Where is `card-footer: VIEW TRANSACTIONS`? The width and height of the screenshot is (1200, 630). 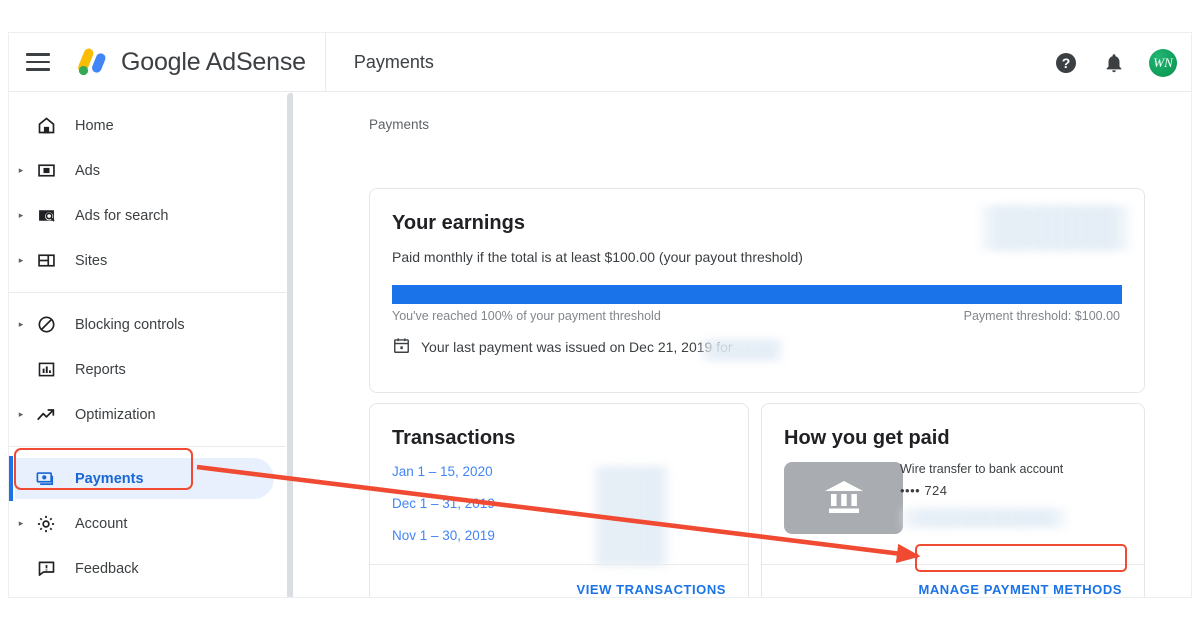
card-footer: VIEW TRANSACTIONS is located at coordinates (559, 580).